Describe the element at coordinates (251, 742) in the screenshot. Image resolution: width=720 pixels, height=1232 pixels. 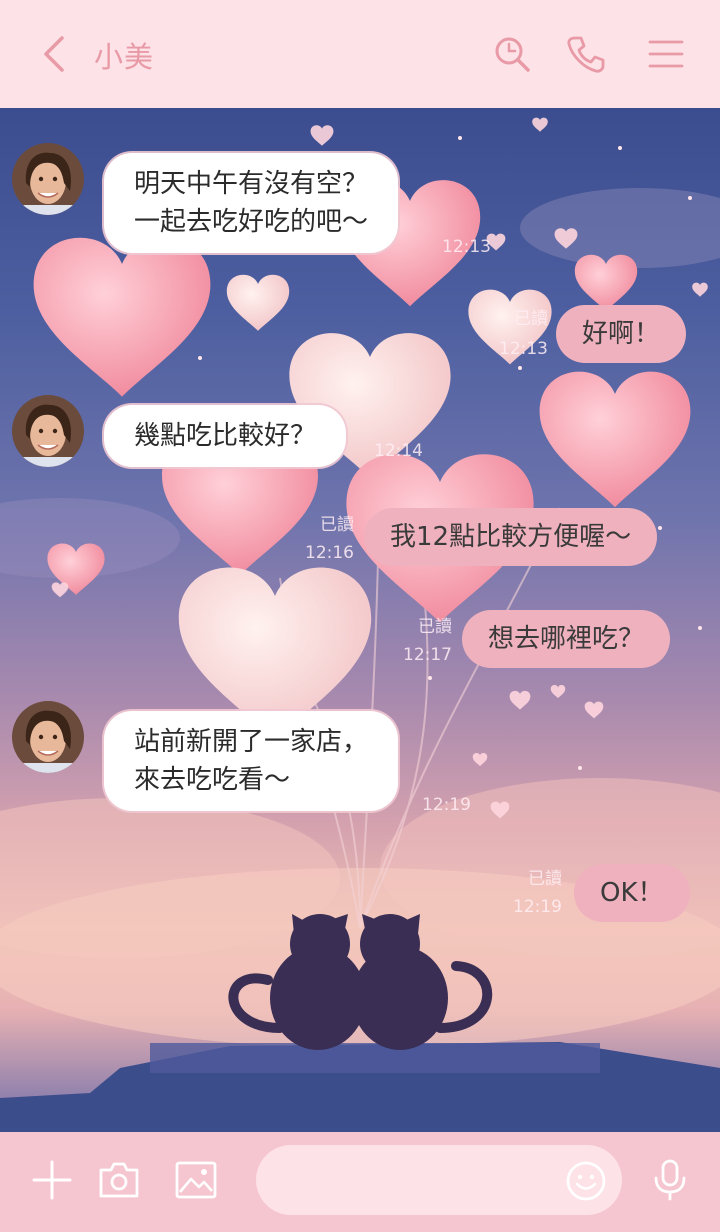
I see `message-text-line: 站前新開了一家店，` at that location.